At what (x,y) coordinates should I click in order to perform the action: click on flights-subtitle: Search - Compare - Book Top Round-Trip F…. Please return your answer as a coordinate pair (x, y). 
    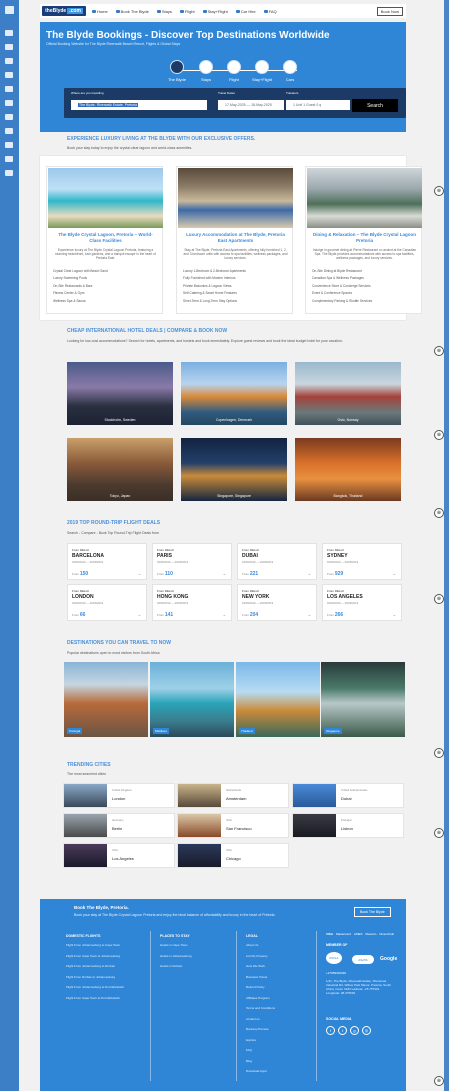
    Looking at the image, I should click on (113, 533).